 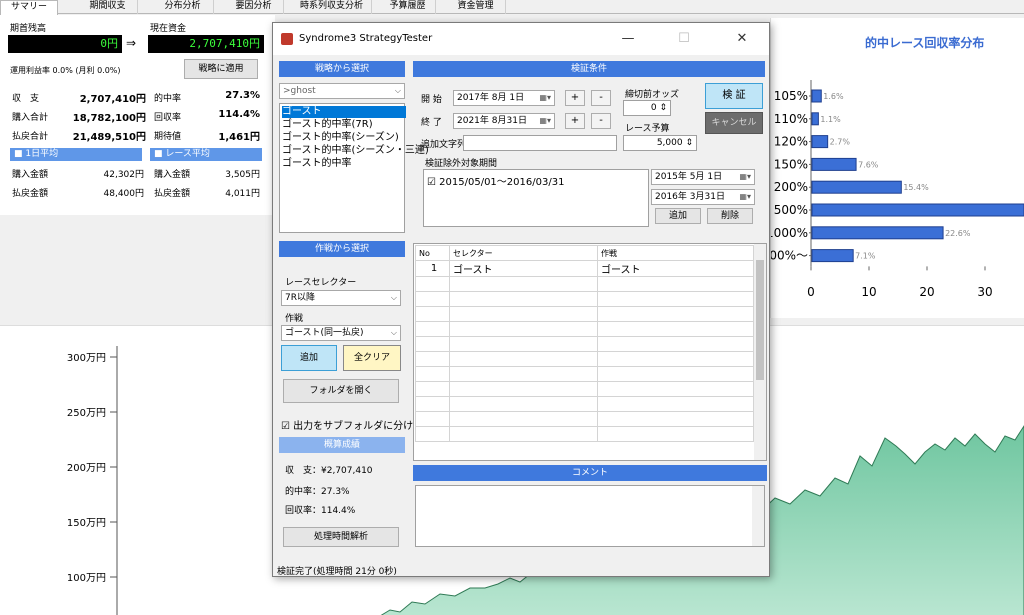 I want to click on race-purchase-value: 3,505円, so click(x=242, y=175).